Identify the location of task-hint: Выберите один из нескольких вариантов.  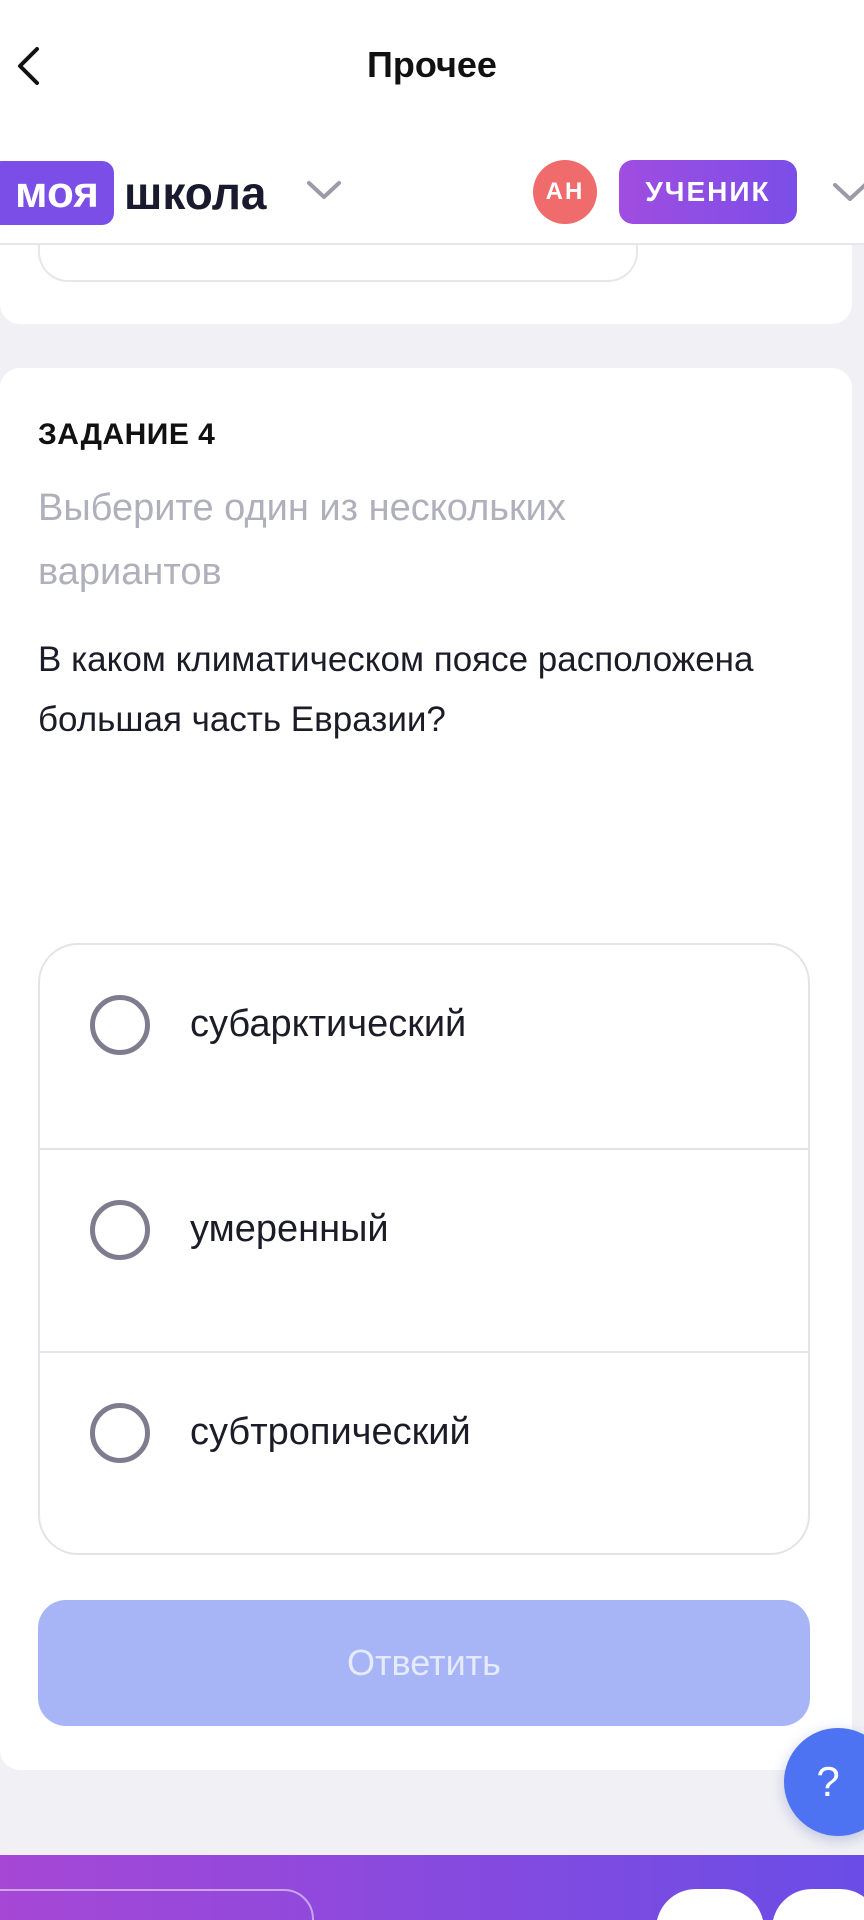
(302, 540).